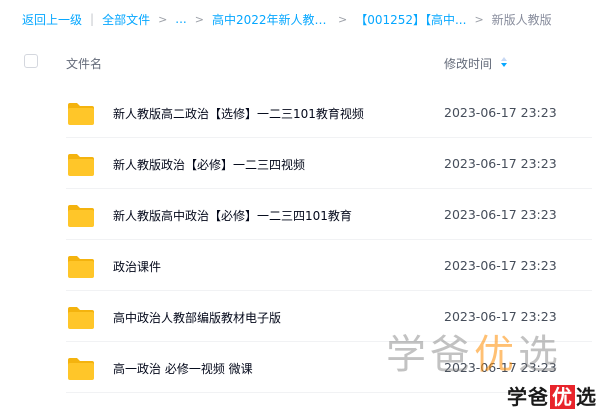 This screenshot has height=410, width=602. I want to click on breadcrumb-item-all-files: 全部文件, so click(126, 19).